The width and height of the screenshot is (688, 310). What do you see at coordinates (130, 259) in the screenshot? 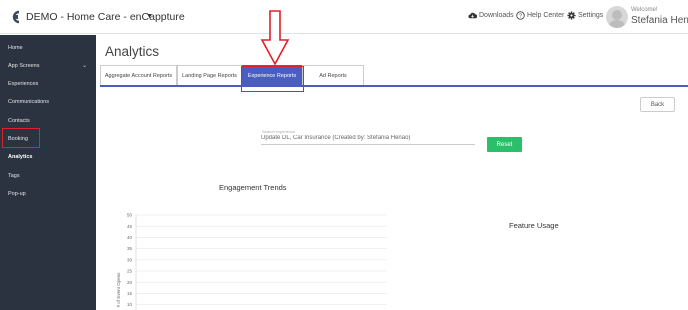
I see `y-tick-label: 30` at bounding box center [130, 259].